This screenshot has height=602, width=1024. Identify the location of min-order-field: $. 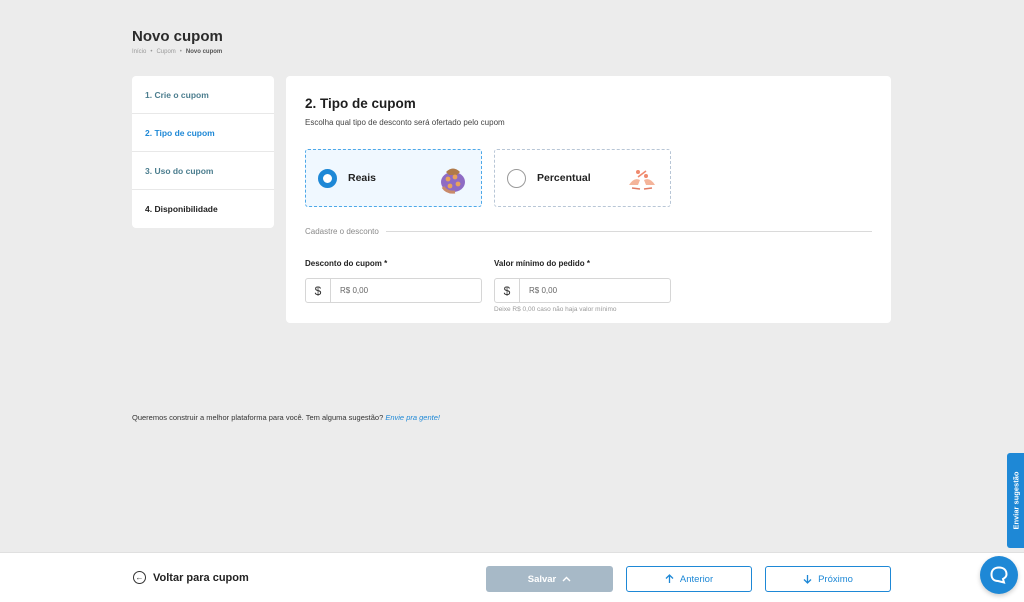
(582, 290).